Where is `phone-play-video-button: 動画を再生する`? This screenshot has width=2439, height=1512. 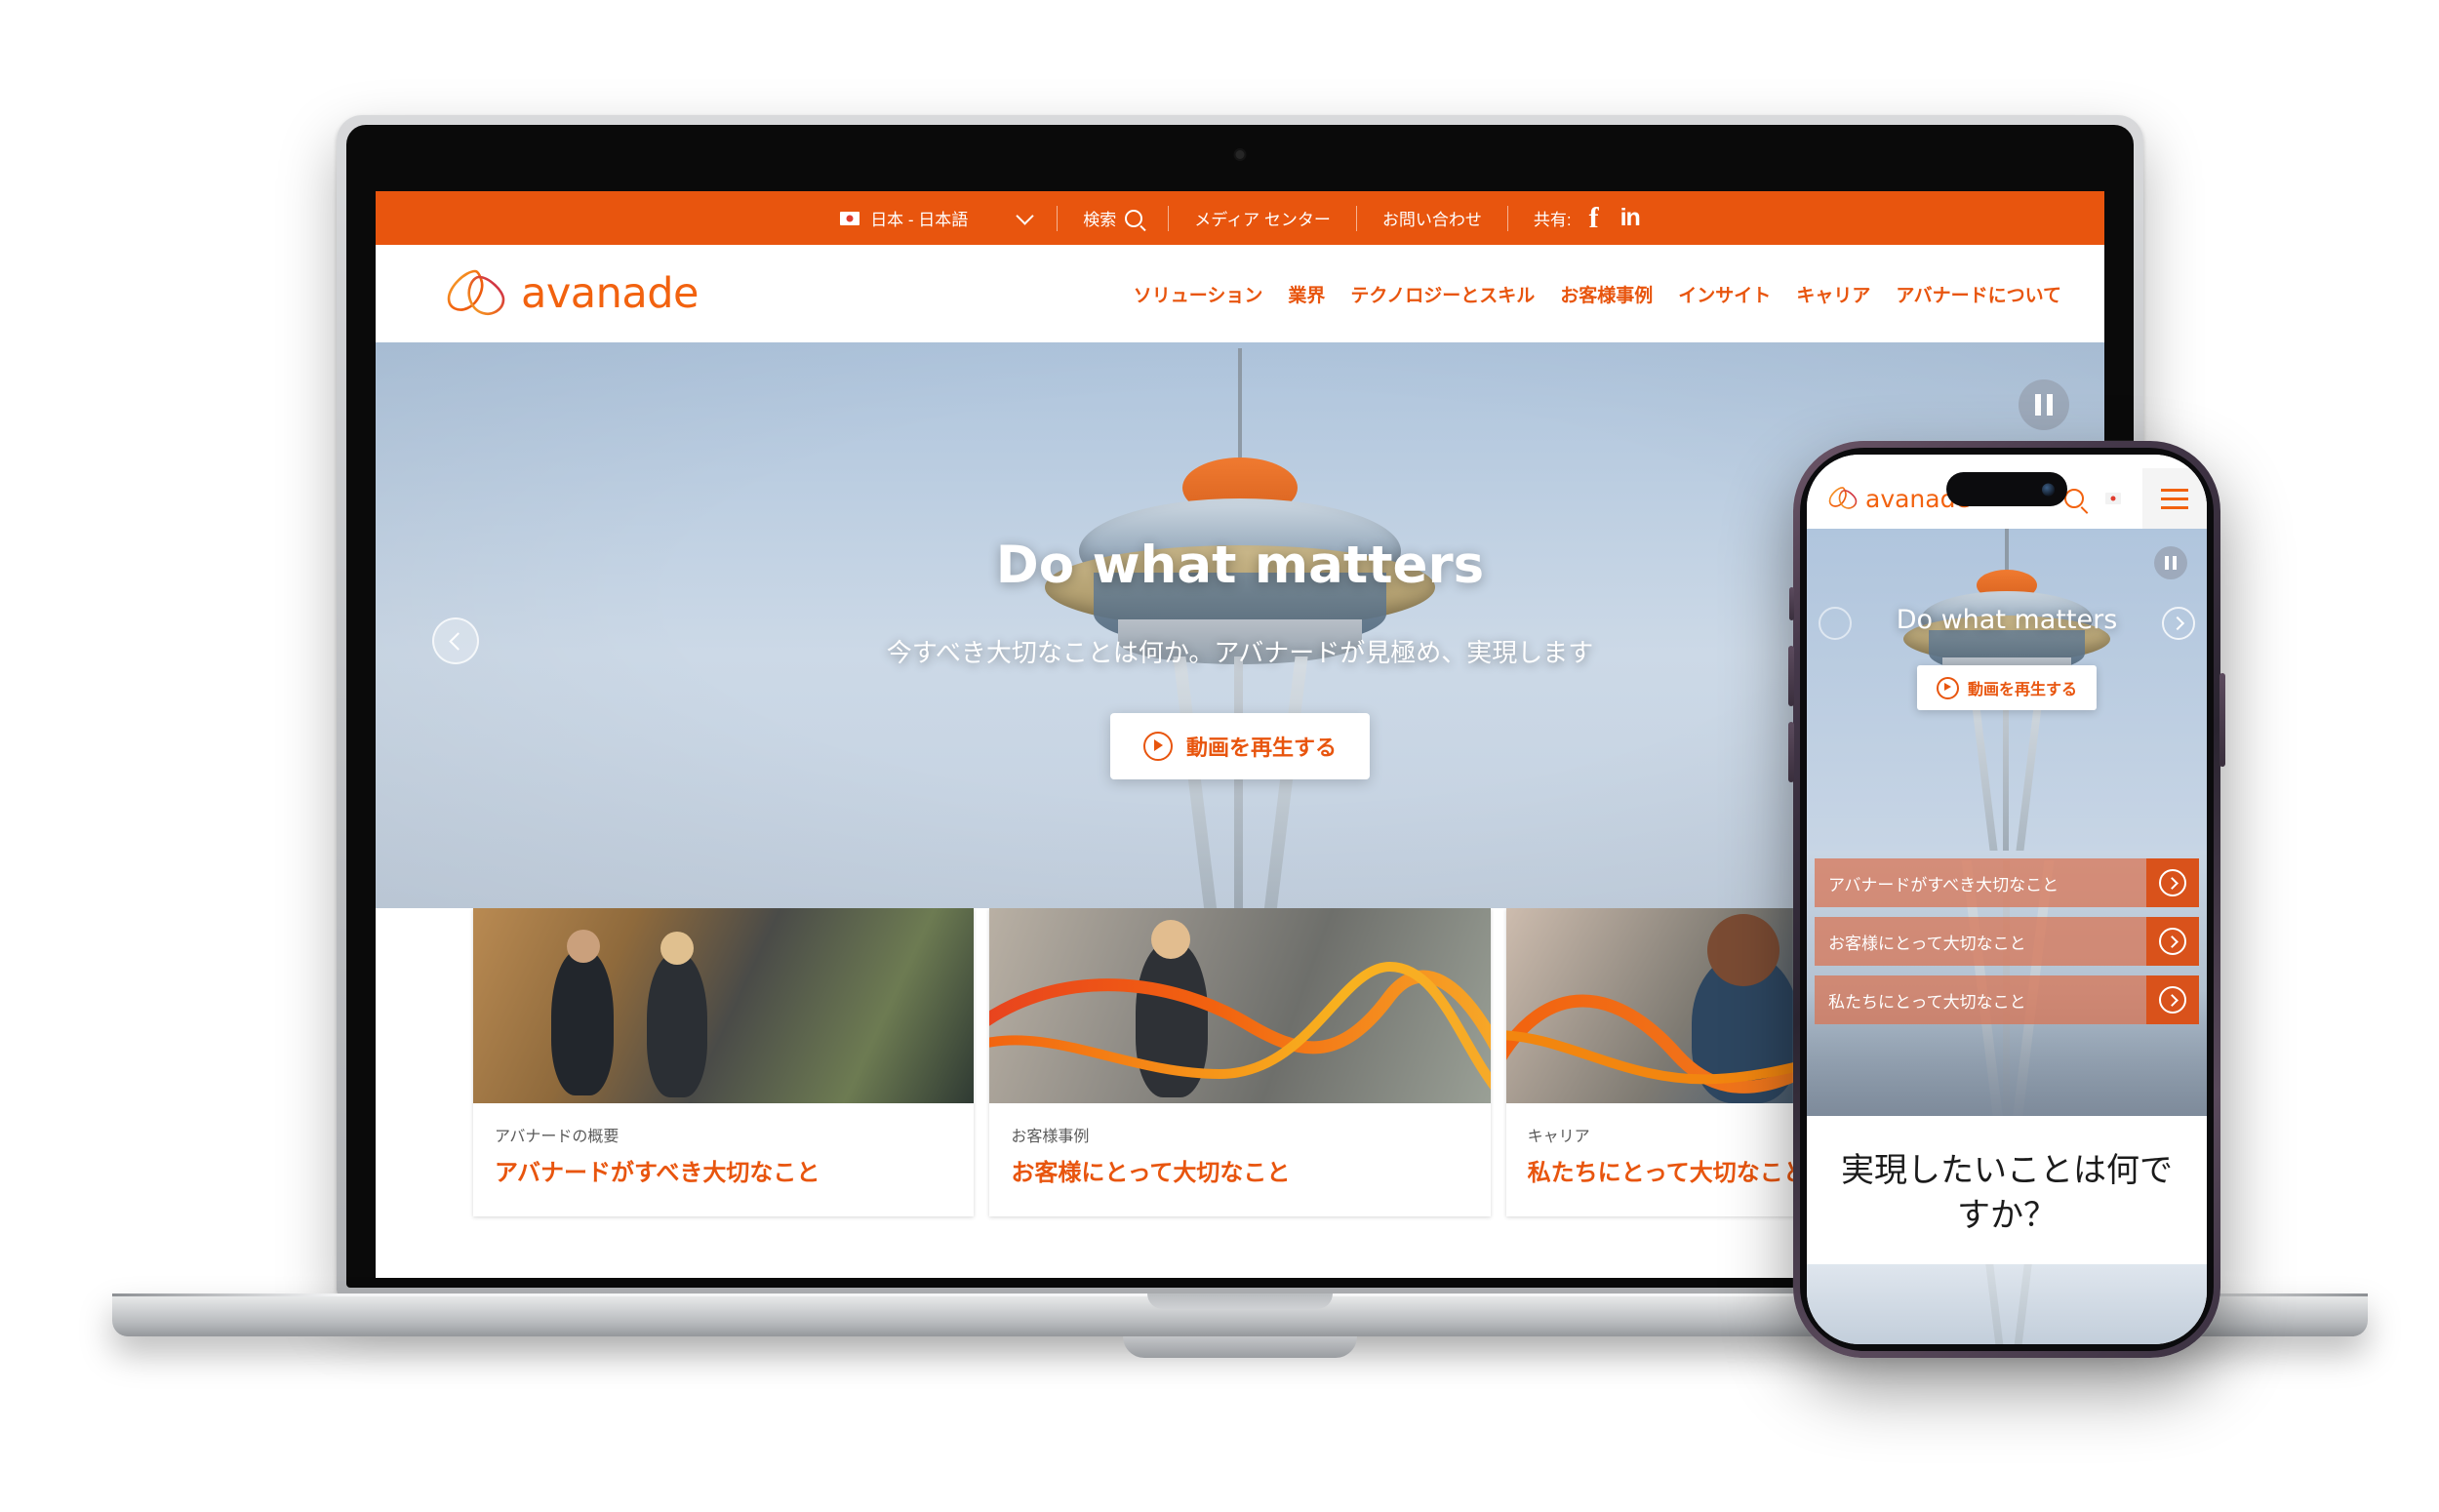
phone-play-video-button: 動画を再生する is located at coordinates (2007, 687).